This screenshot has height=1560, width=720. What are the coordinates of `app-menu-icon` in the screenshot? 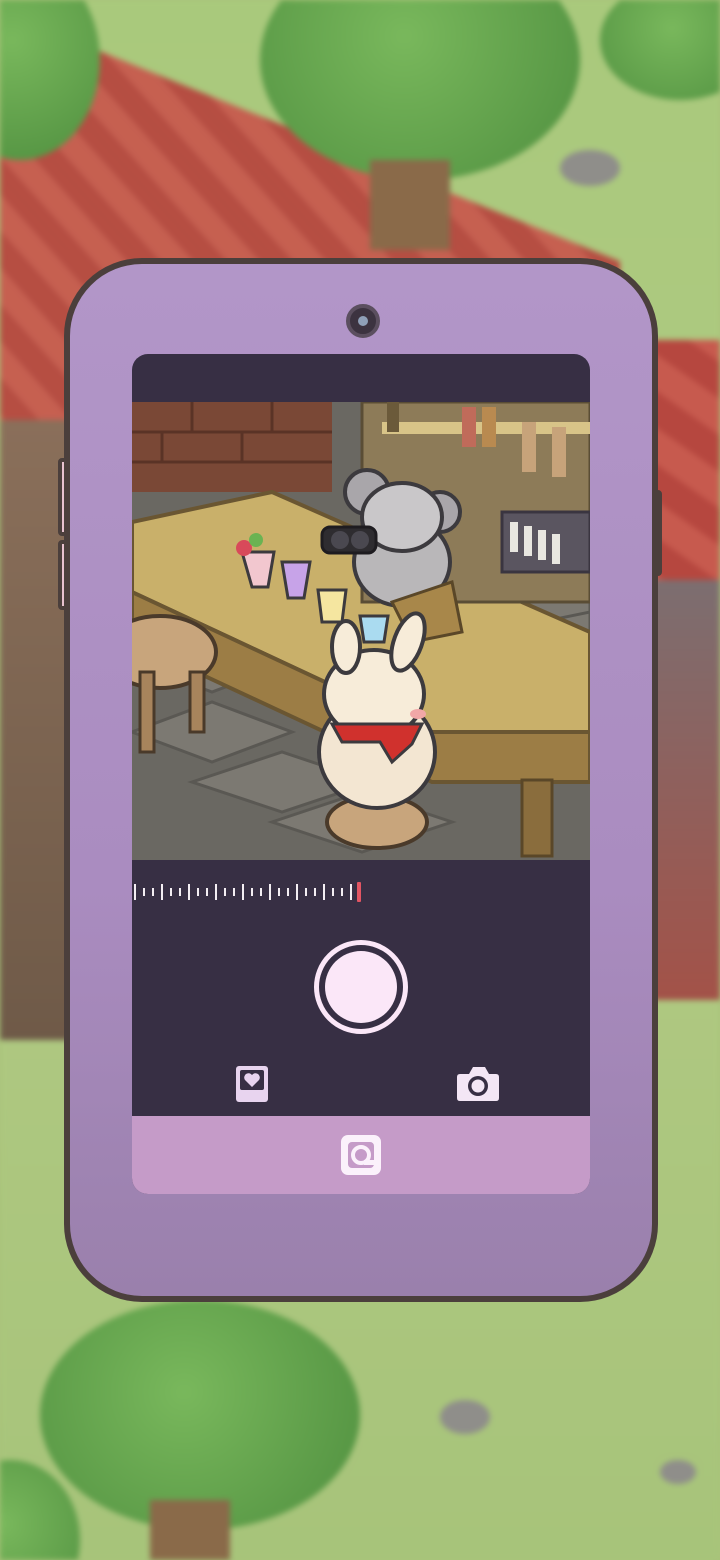 It's located at (361, 1155).